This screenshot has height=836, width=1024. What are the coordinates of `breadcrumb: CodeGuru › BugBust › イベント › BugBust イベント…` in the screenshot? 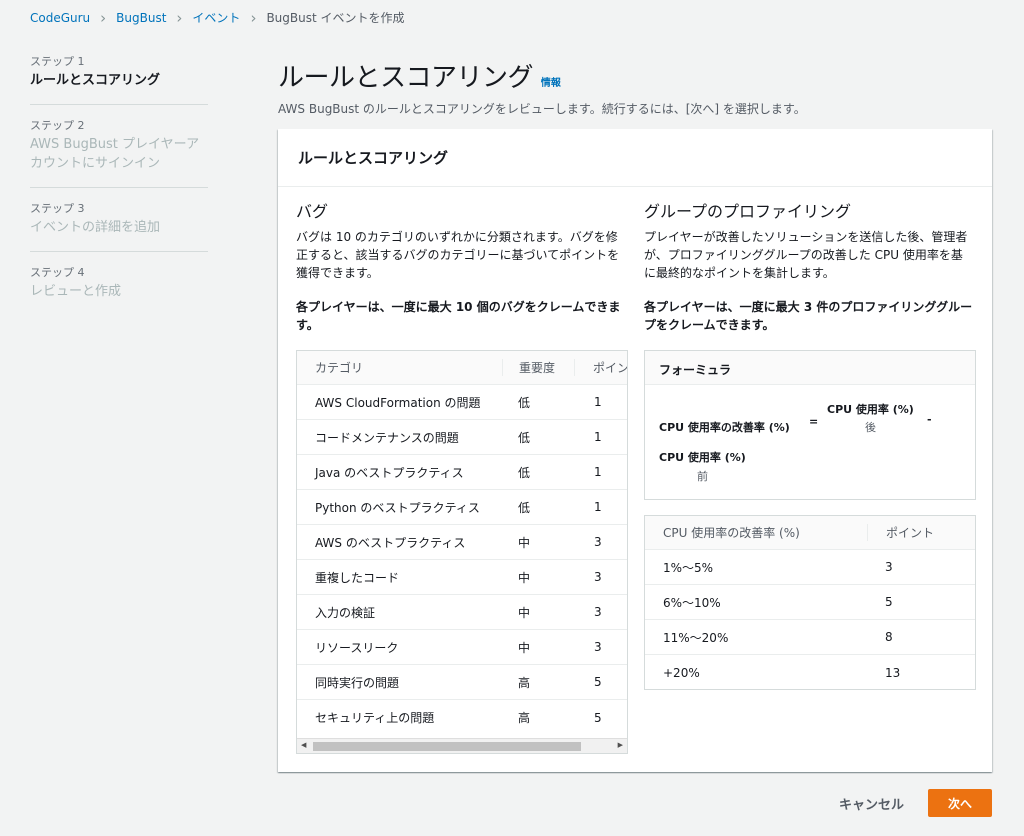 It's located at (217, 17).